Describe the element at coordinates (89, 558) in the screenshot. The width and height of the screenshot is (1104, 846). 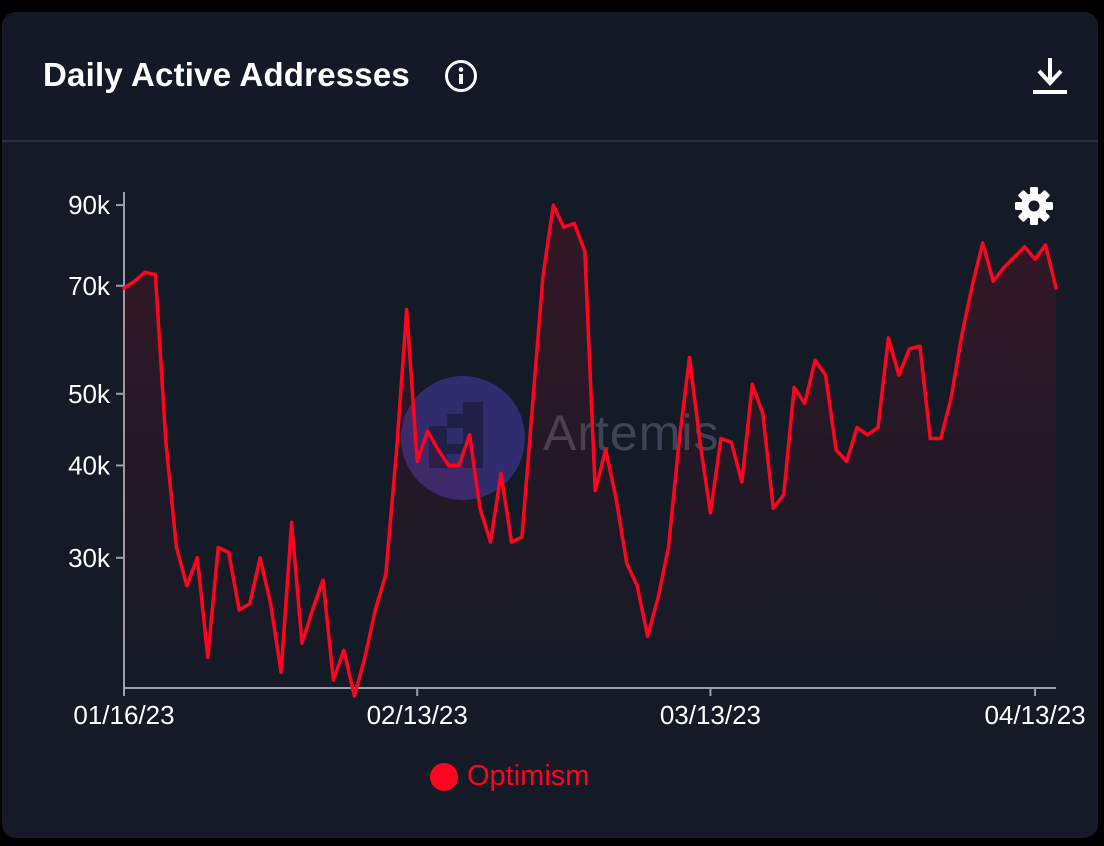
I see `y-tick-label: 30k` at that location.